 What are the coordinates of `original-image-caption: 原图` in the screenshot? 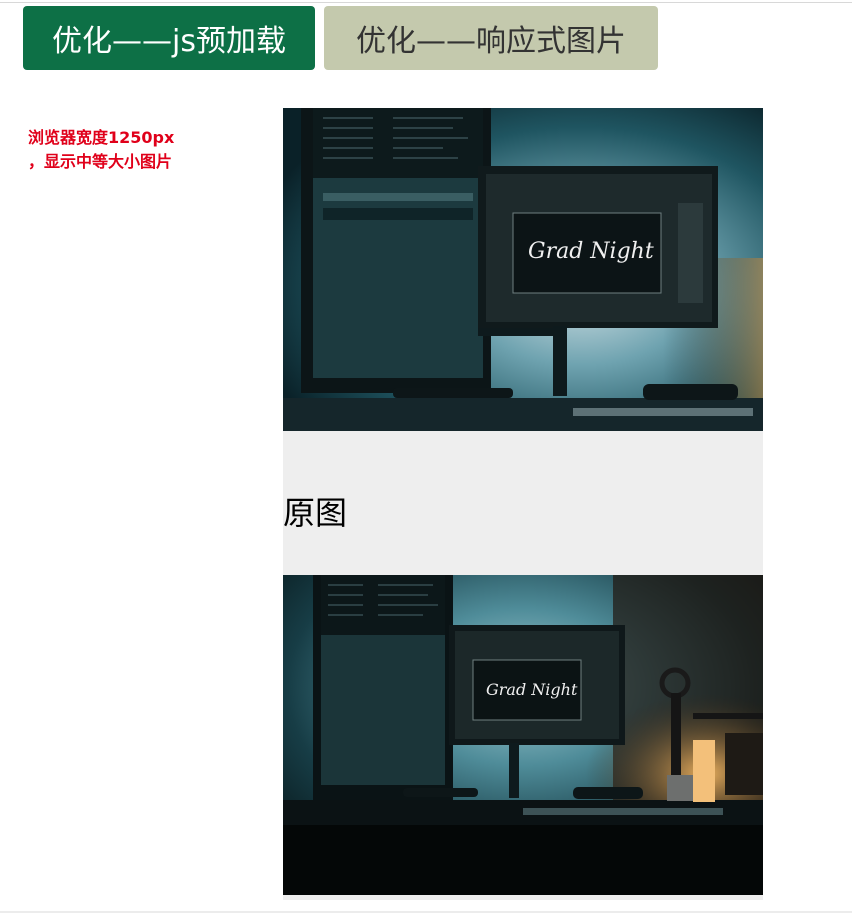 It's located at (315, 513).